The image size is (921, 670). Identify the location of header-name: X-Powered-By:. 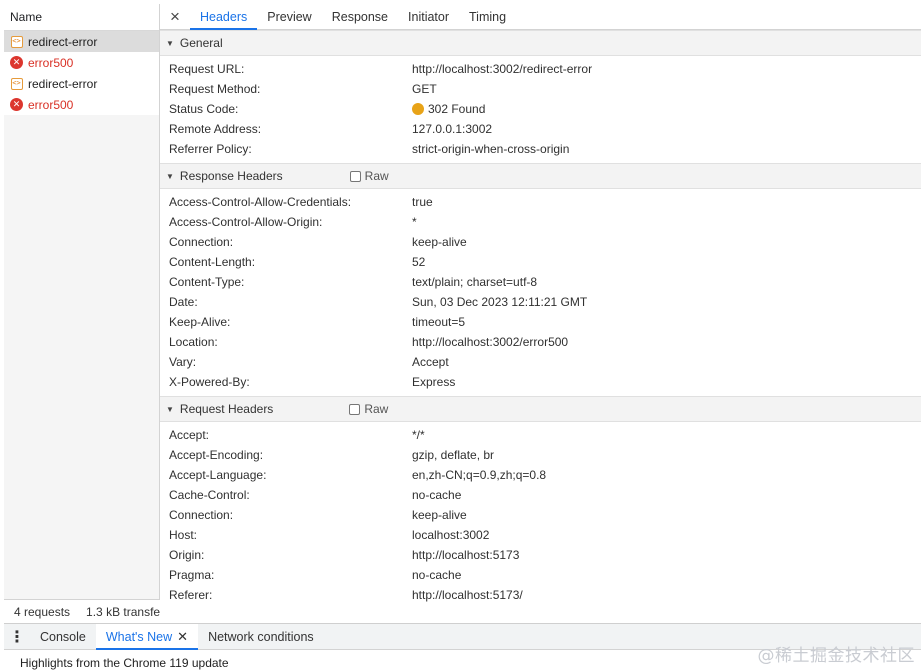
(209, 382).